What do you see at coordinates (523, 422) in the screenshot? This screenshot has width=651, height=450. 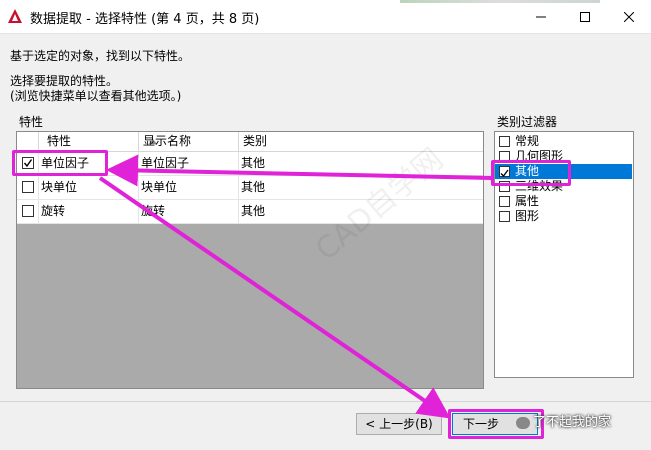 I see `wechat-icon` at bounding box center [523, 422].